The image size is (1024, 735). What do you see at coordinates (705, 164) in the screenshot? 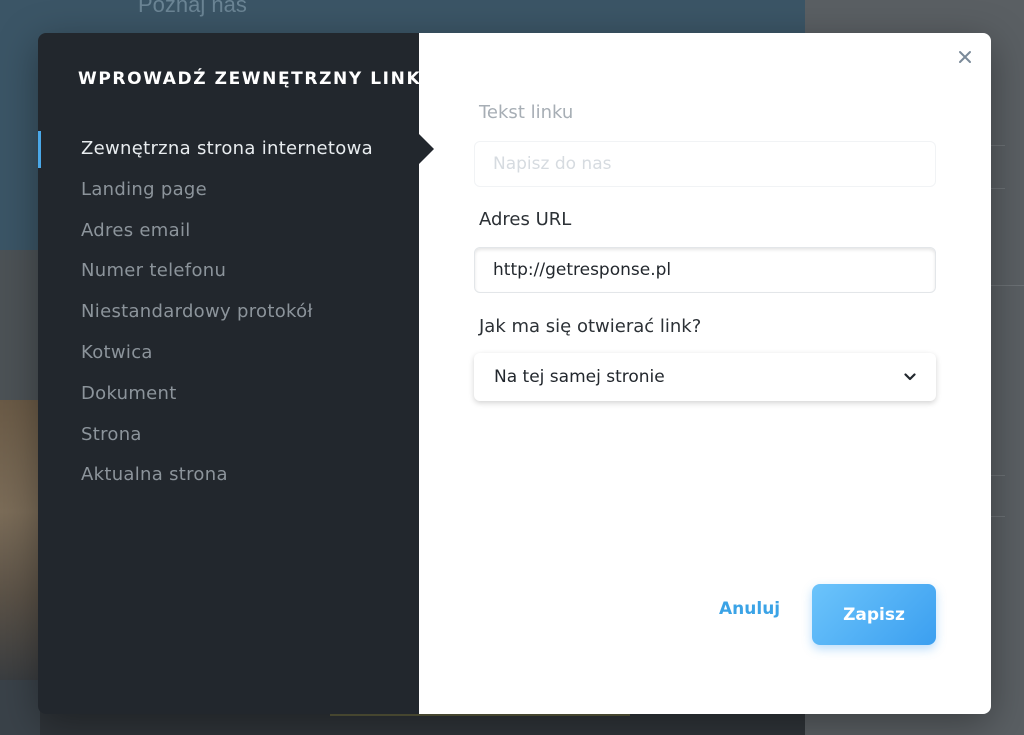
I see `link-text-input` at bounding box center [705, 164].